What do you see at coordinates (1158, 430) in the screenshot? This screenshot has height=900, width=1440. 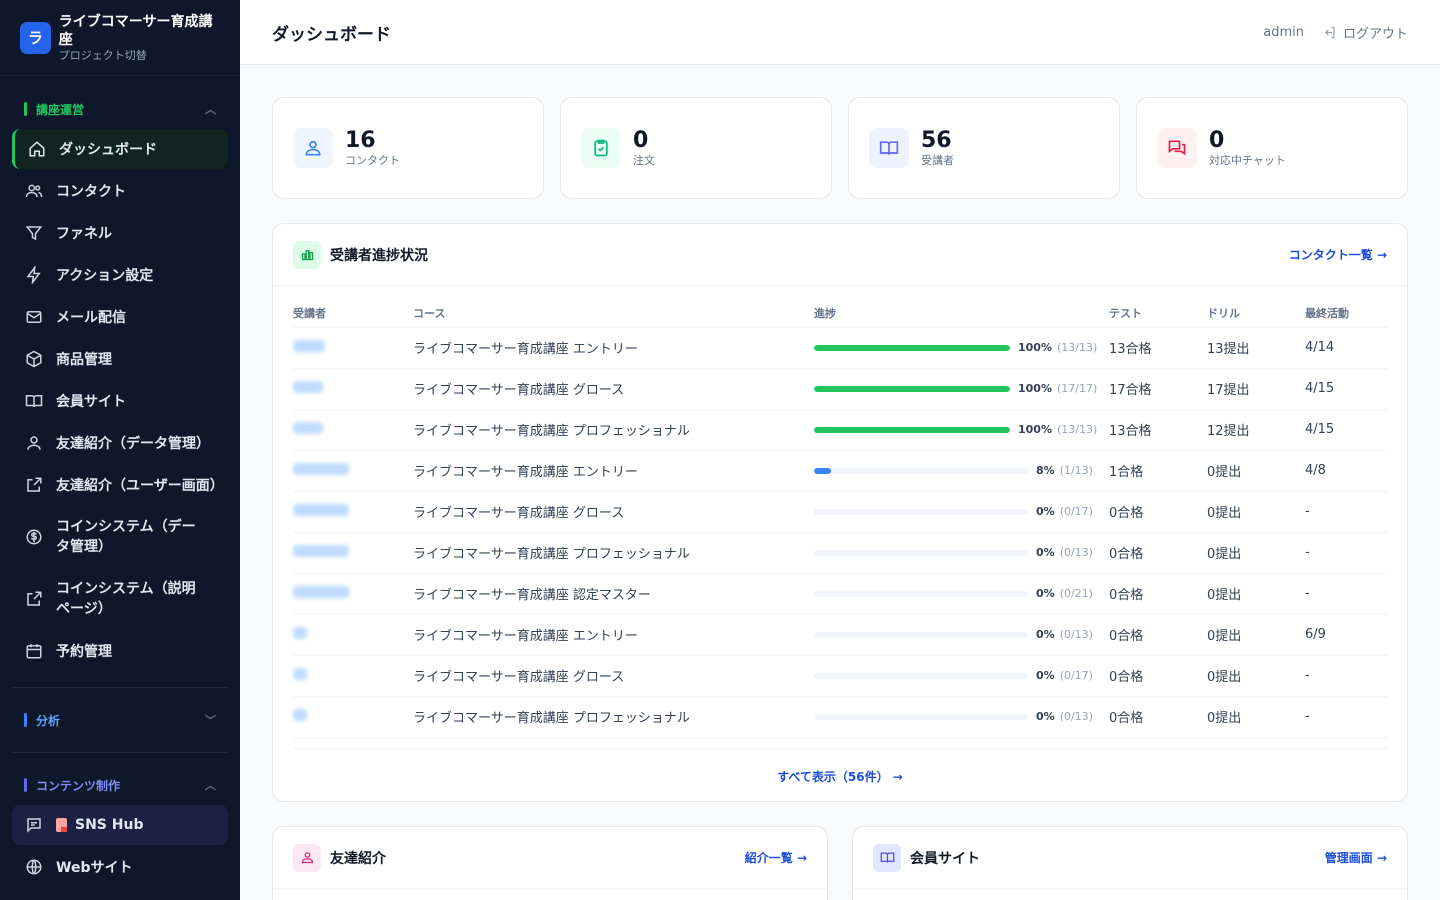 I see `test-cell: 13合格` at bounding box center [1158, 430].